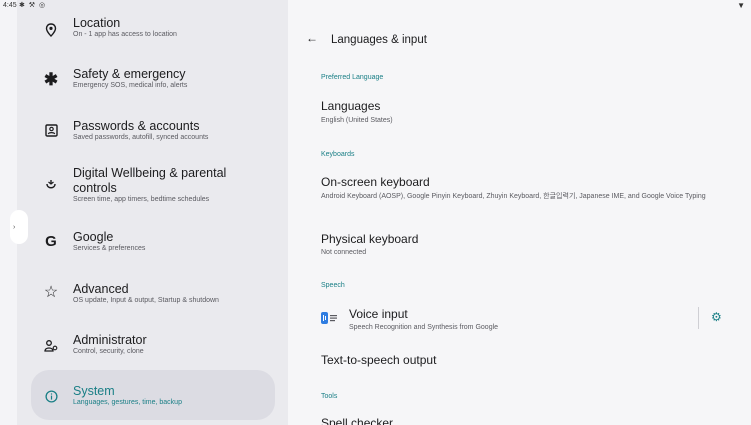 The width and height of the screenshot is (751, 425). Describe the element at coordinates (97, 23) in the screenshot. I see `sidebar-item-label: Location` at that location.